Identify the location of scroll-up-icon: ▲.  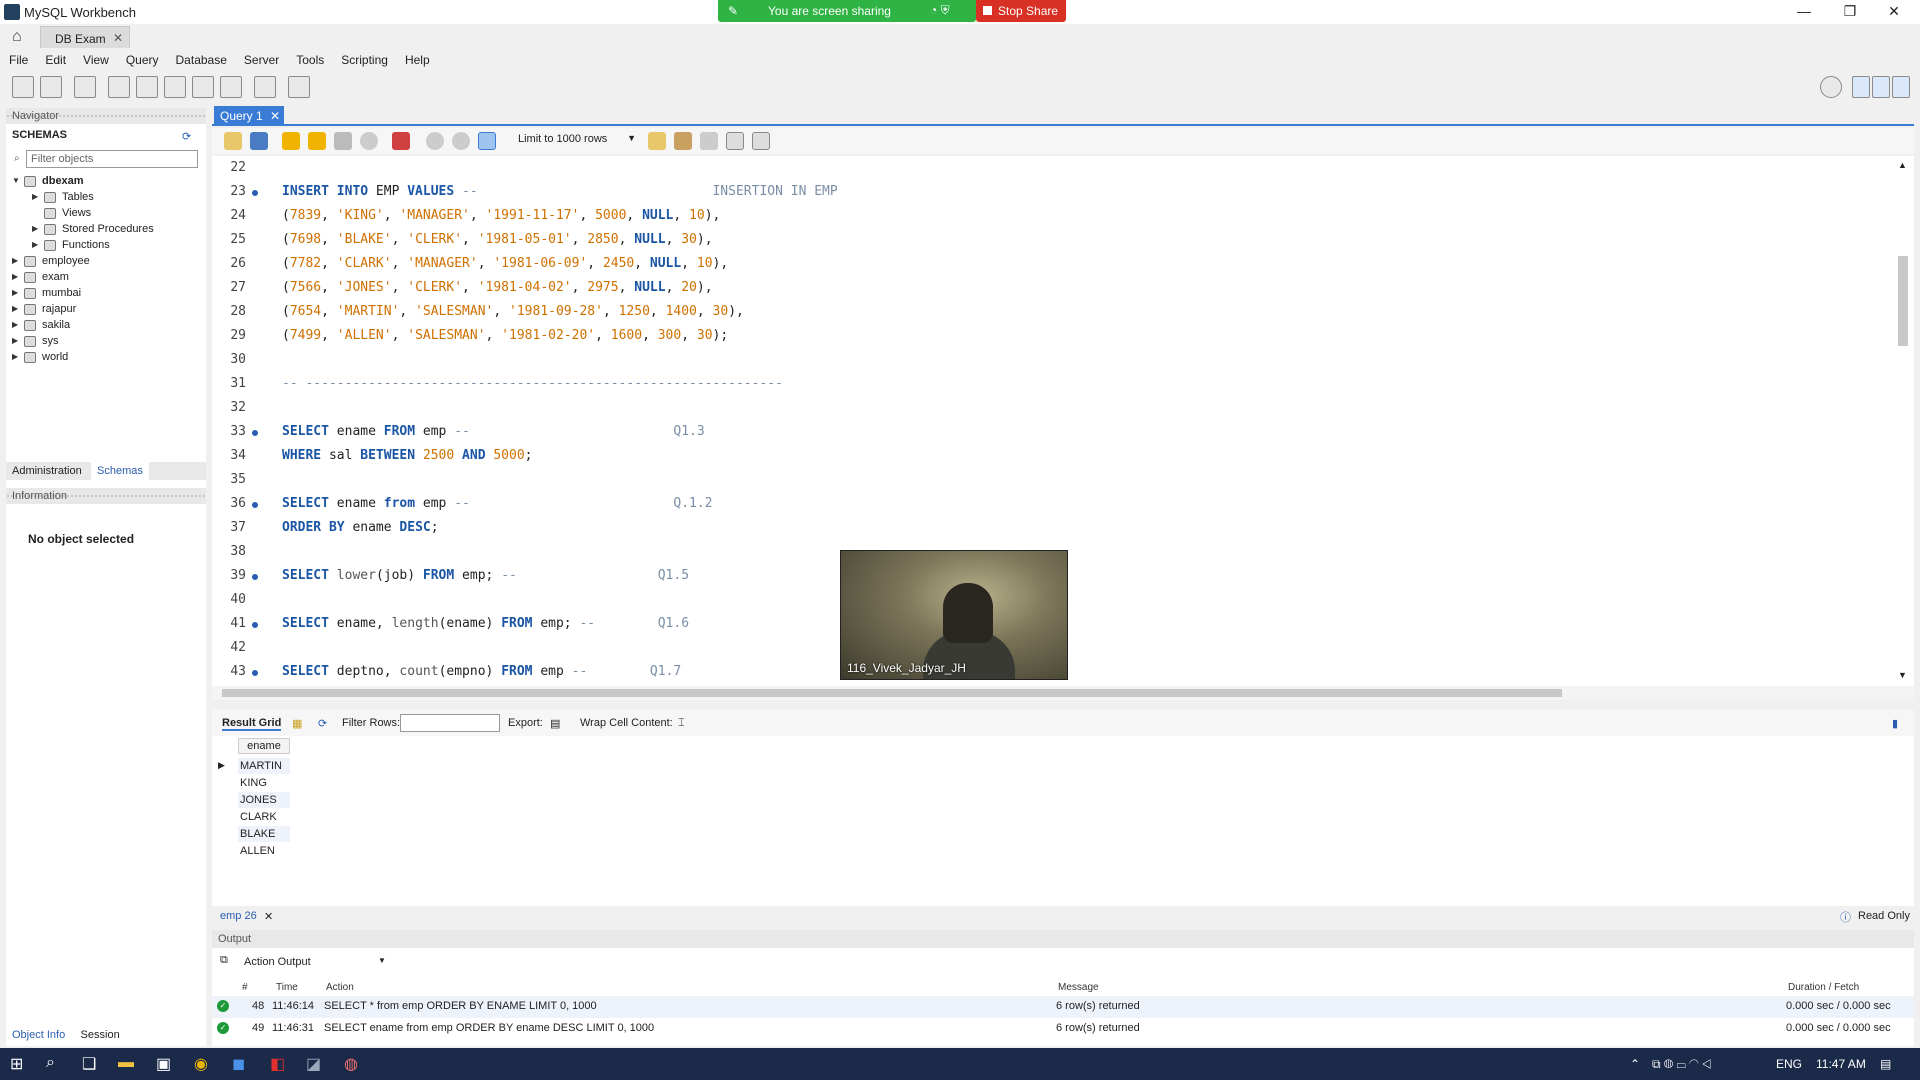
(1902, 165).